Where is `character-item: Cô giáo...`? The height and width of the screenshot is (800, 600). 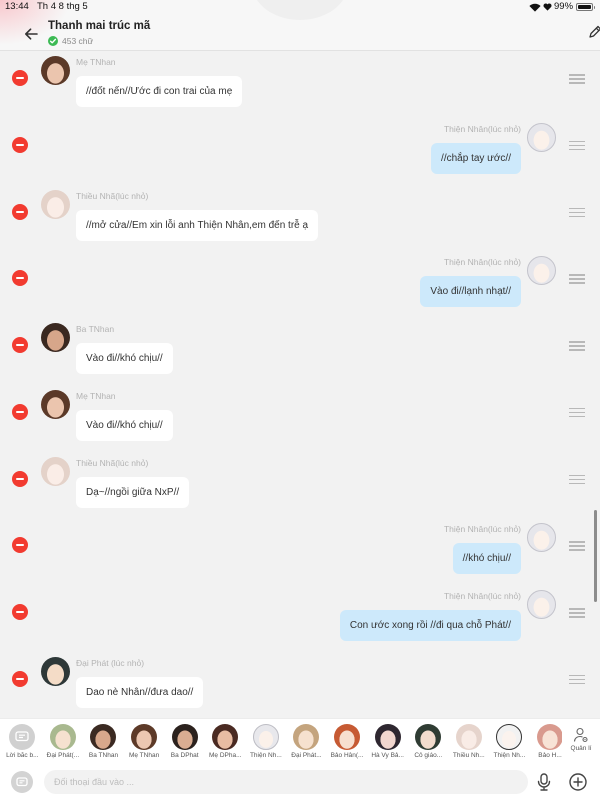
character-item: Cô giáo... is located at coordinates (428, 743).